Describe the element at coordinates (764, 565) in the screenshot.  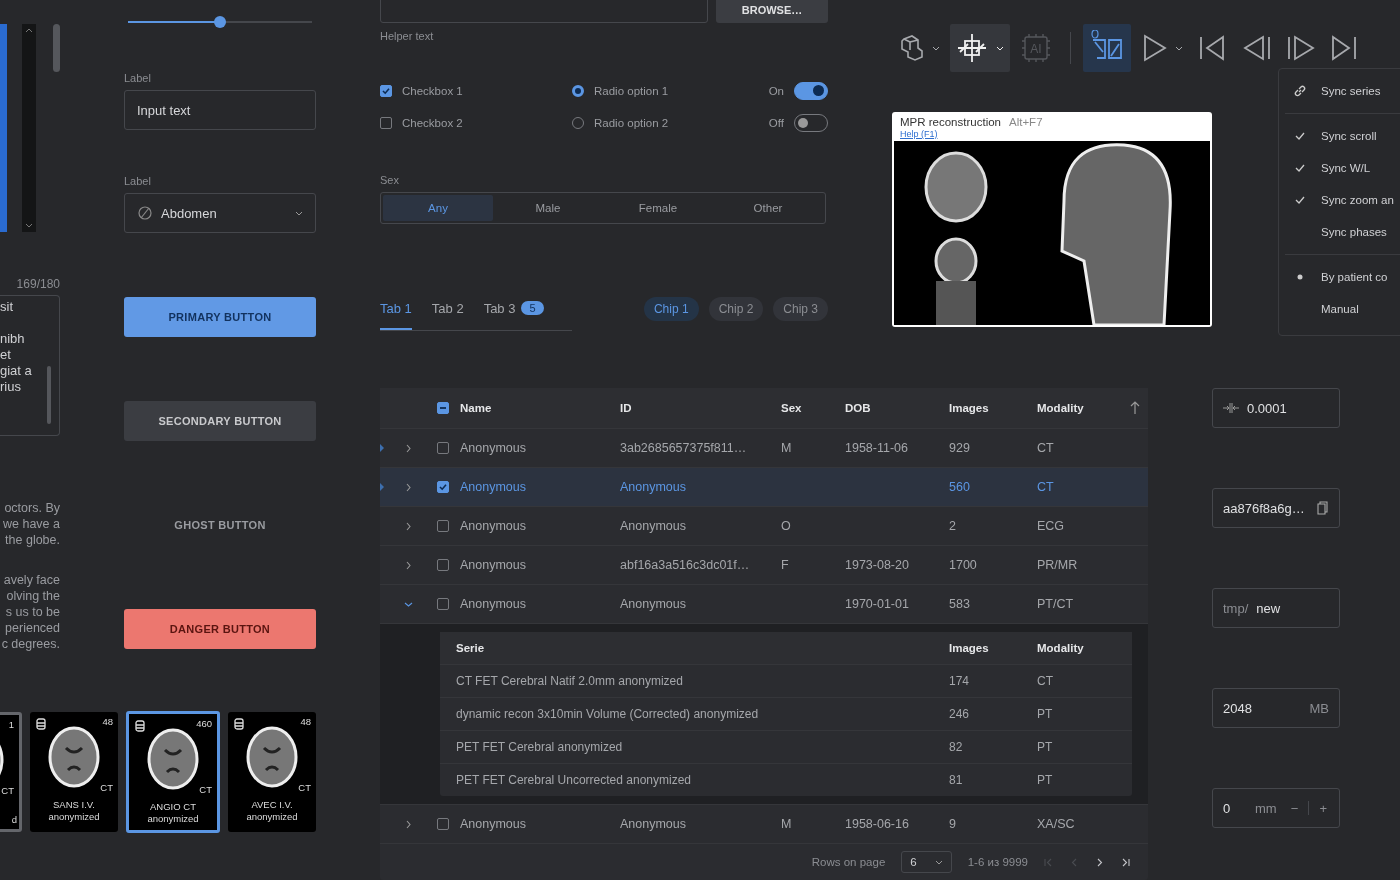
I see `table-row: Anonymous abf16a3a516c3dc01f… F 1973-08-20 1700 PR/MR` at that location.